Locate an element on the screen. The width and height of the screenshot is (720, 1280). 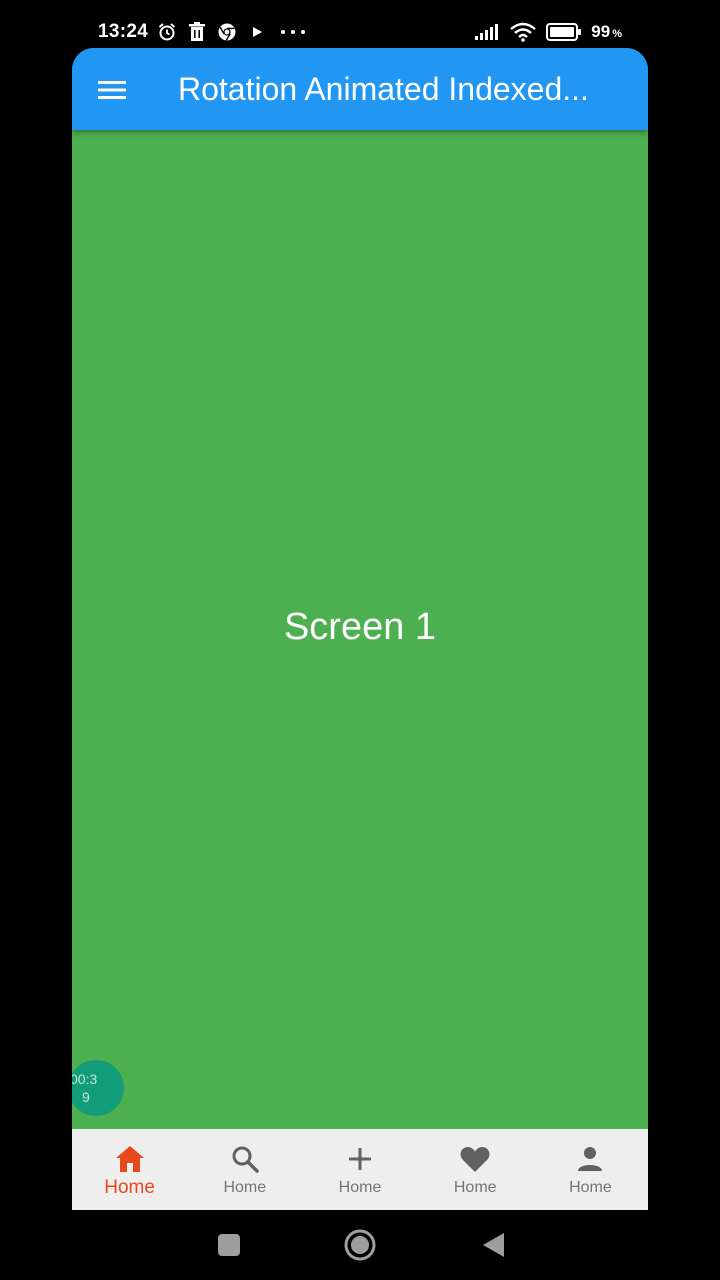
back-button is located at coordinates (493, 1245).